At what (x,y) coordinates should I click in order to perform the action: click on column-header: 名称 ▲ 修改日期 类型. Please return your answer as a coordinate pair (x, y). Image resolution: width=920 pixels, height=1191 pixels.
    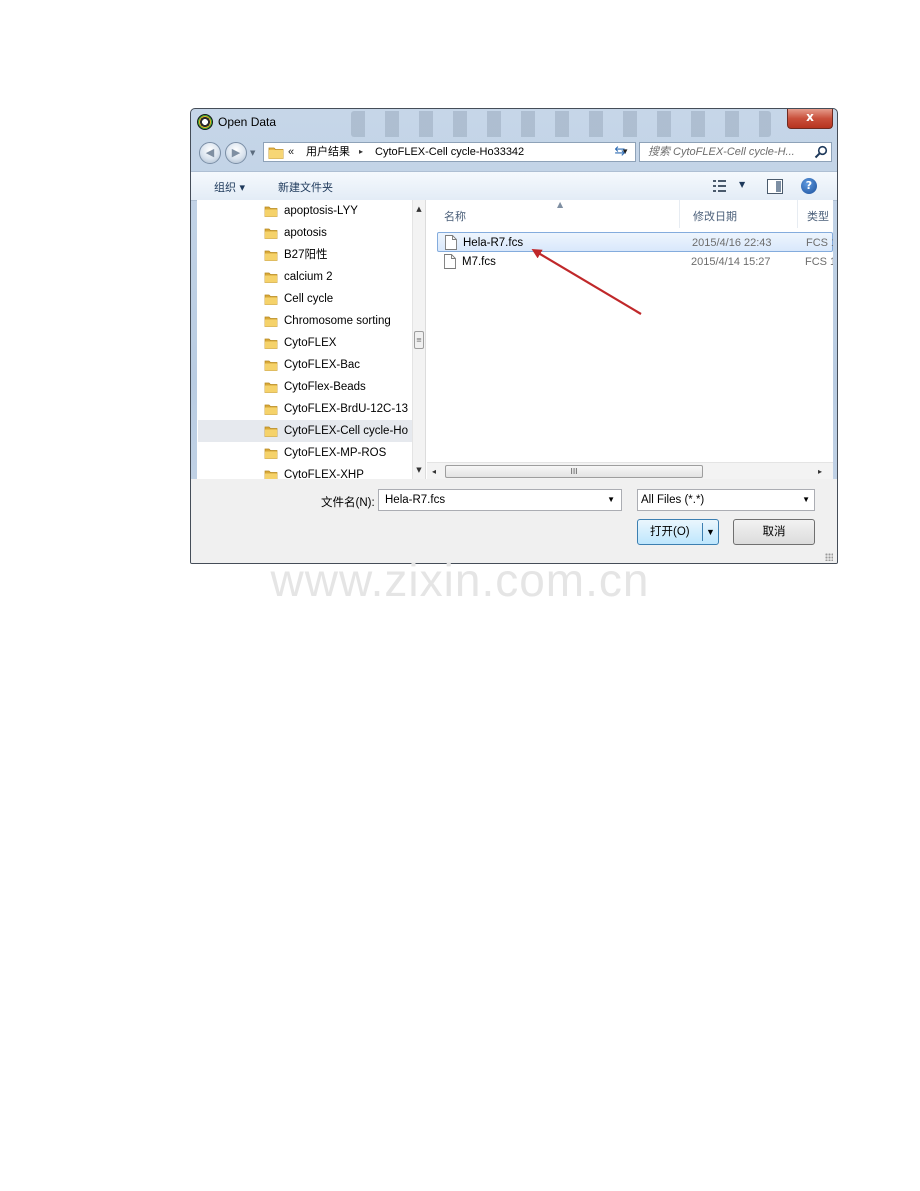
    Looking at the image, I should click on (630, 214).